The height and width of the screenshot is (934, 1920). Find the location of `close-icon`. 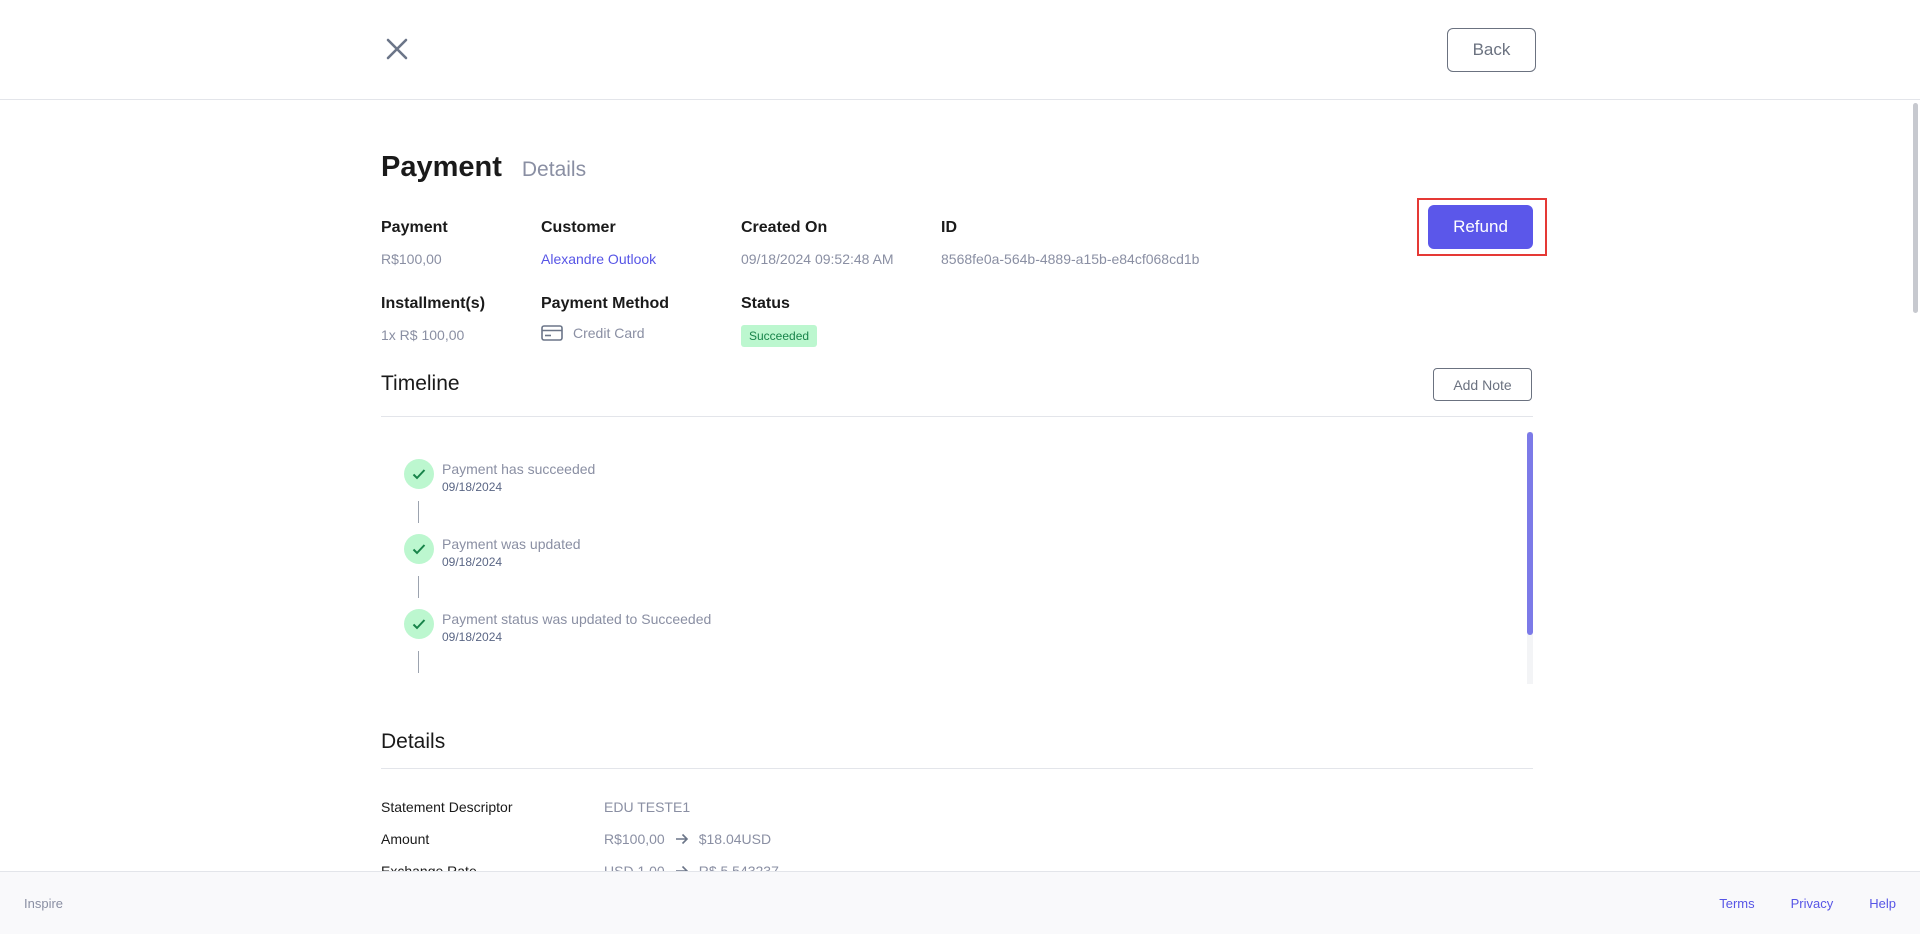

close-icon is located at coordinates (397, 49).